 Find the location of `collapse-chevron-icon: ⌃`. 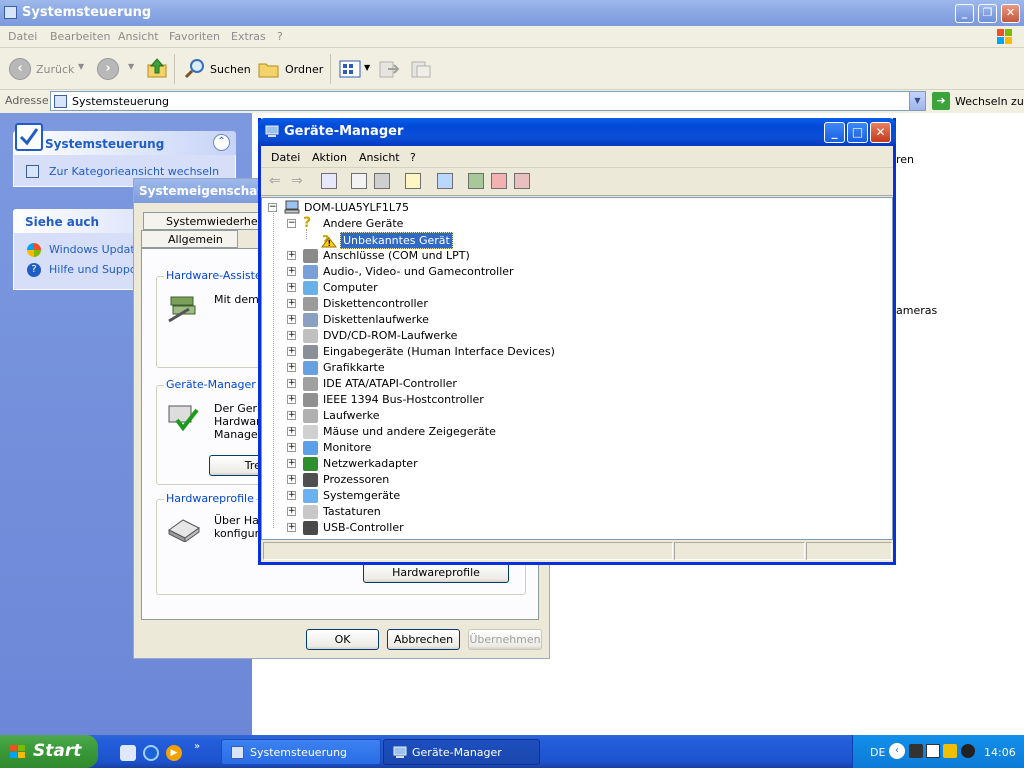

collapse-chevron-icon: ⌃ is located at coordinates (221, 142).